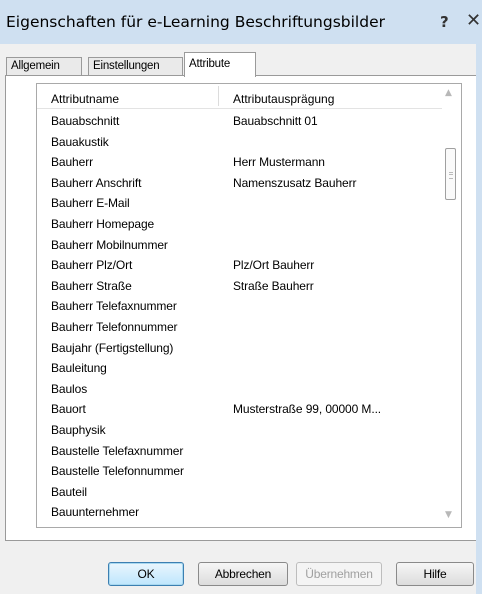 This screenshot has width=482, height=594. What do you see at coordinates (90, 203) in the screenshot?
I see `attribute-name: Bauherr E-Mail` at bounding box center [90, 203].